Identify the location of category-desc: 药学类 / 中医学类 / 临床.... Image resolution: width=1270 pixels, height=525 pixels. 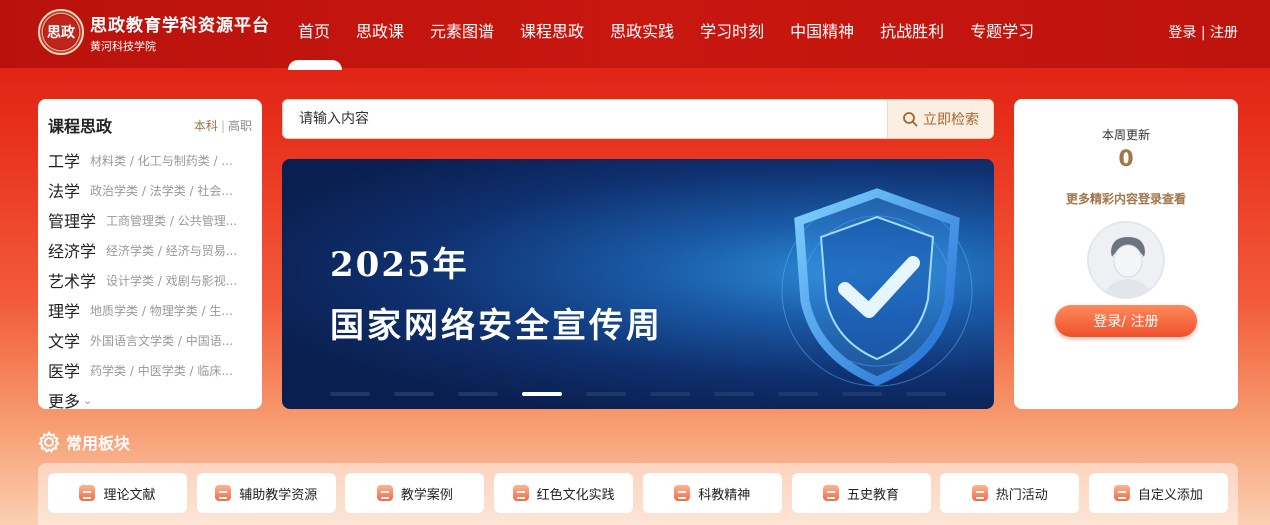
(161, 370).